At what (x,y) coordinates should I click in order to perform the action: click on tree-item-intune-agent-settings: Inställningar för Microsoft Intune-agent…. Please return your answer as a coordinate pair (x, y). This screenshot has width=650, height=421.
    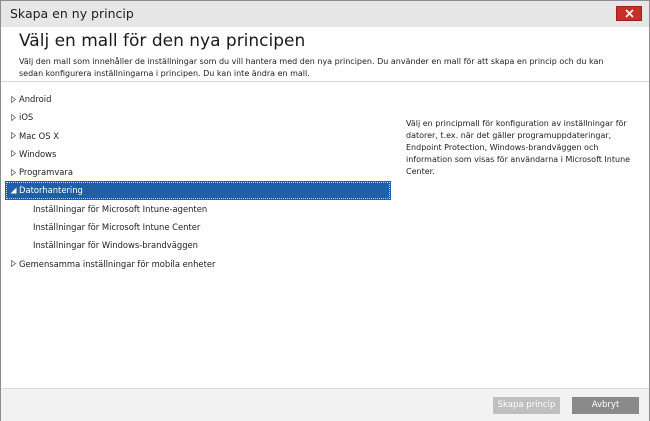
    Looking at the image, I should click on (198, 209).